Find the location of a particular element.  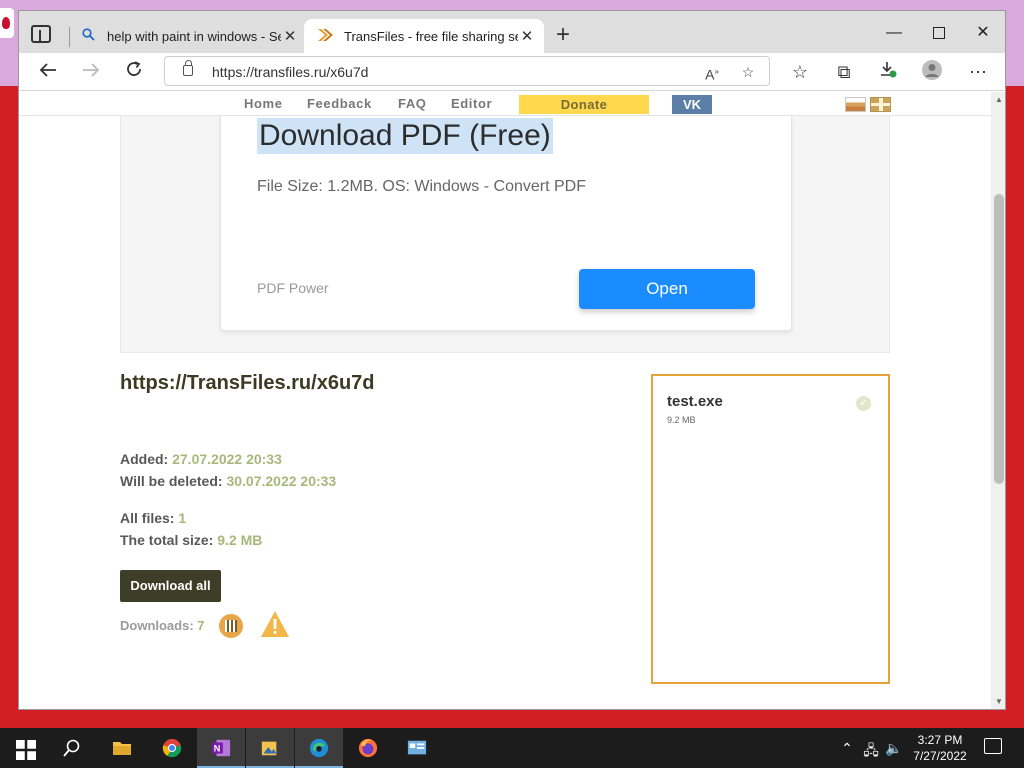

desktop-app-icon is located at coordinates (7, 23).